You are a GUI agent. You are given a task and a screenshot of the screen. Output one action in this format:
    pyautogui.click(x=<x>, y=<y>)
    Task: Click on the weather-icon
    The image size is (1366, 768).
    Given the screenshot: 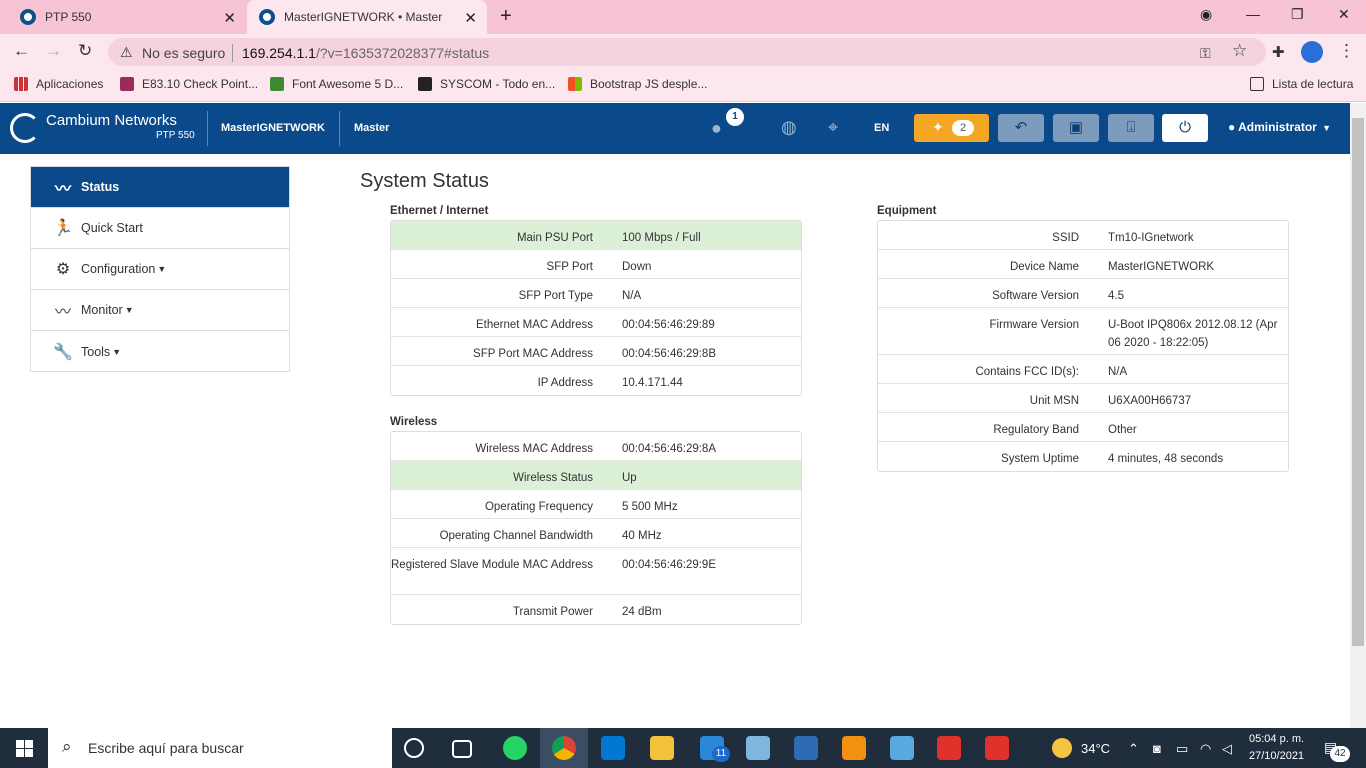 What is the action you would take?
    pyautogui.click(x=1062, y=748)
    